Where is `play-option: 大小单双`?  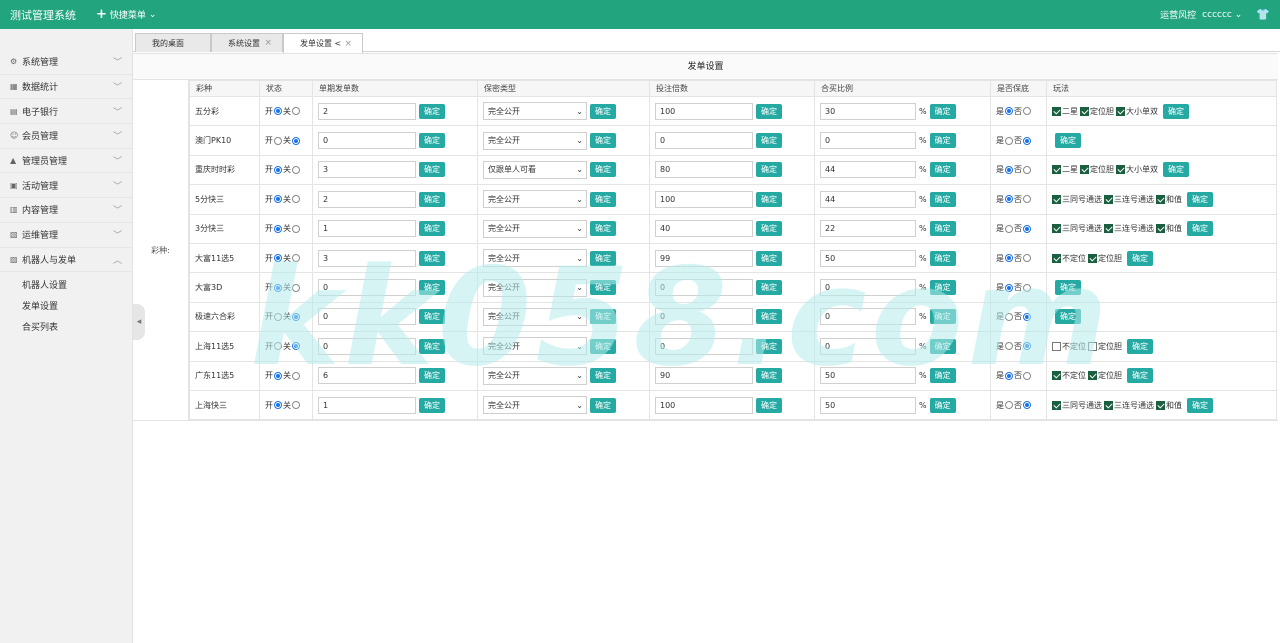
play-option: 大小单双 is located at coordinates (1137, 111).